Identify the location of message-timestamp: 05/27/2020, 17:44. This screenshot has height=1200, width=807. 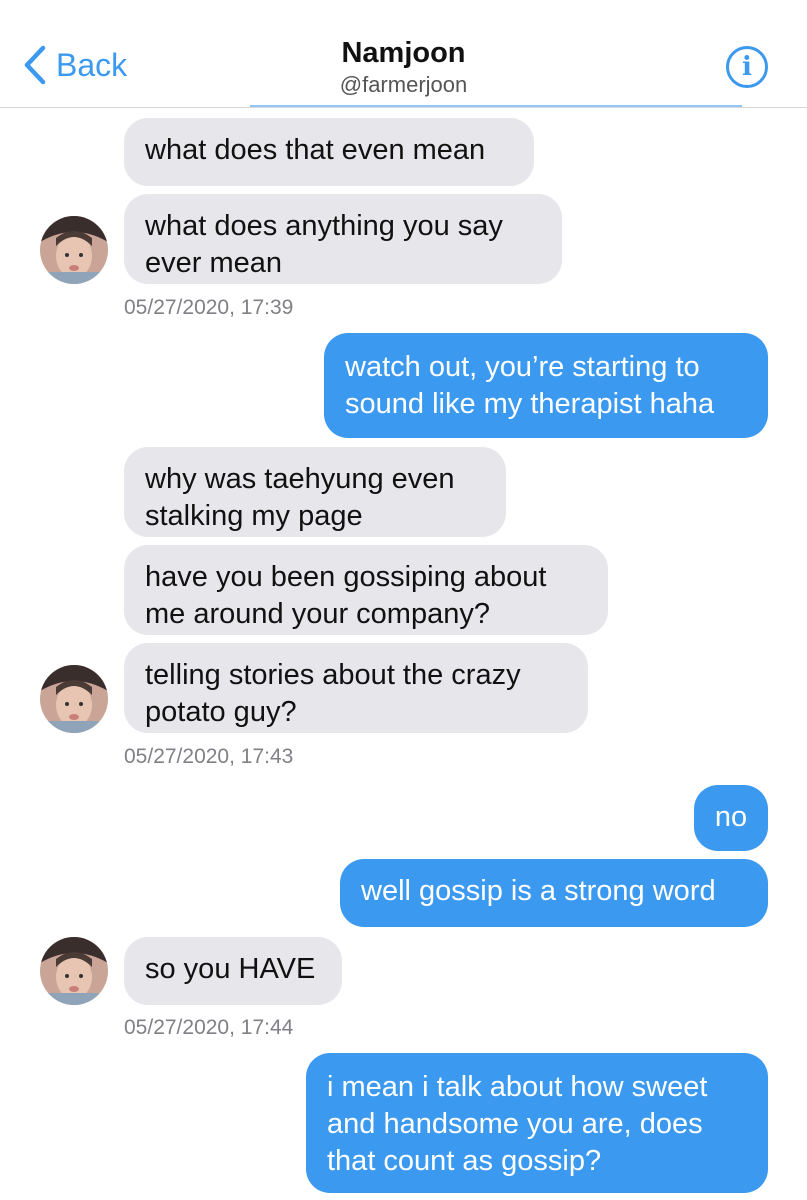
(209, 1027).